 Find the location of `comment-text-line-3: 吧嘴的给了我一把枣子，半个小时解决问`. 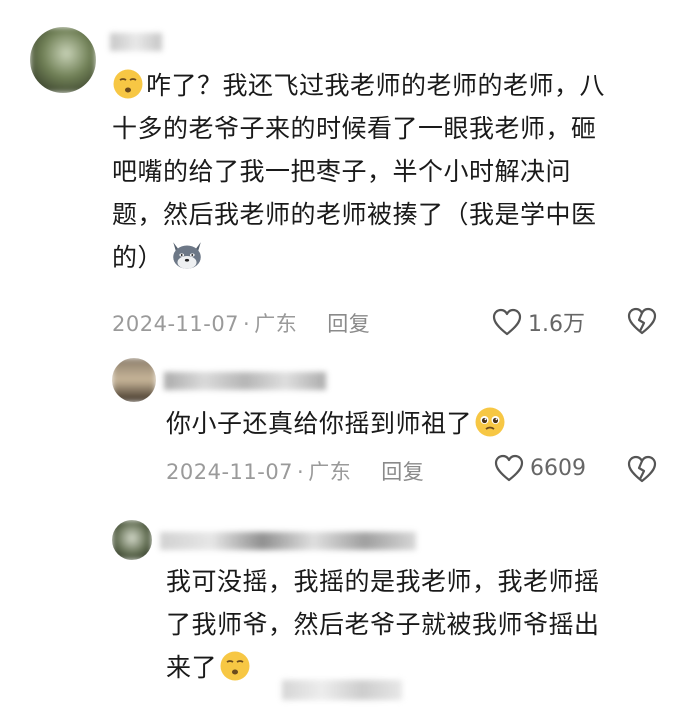

comment-text-line-3: 吧嘴的给了我一把枣子，半个小时解决问 is located at coordinates (342, 171).